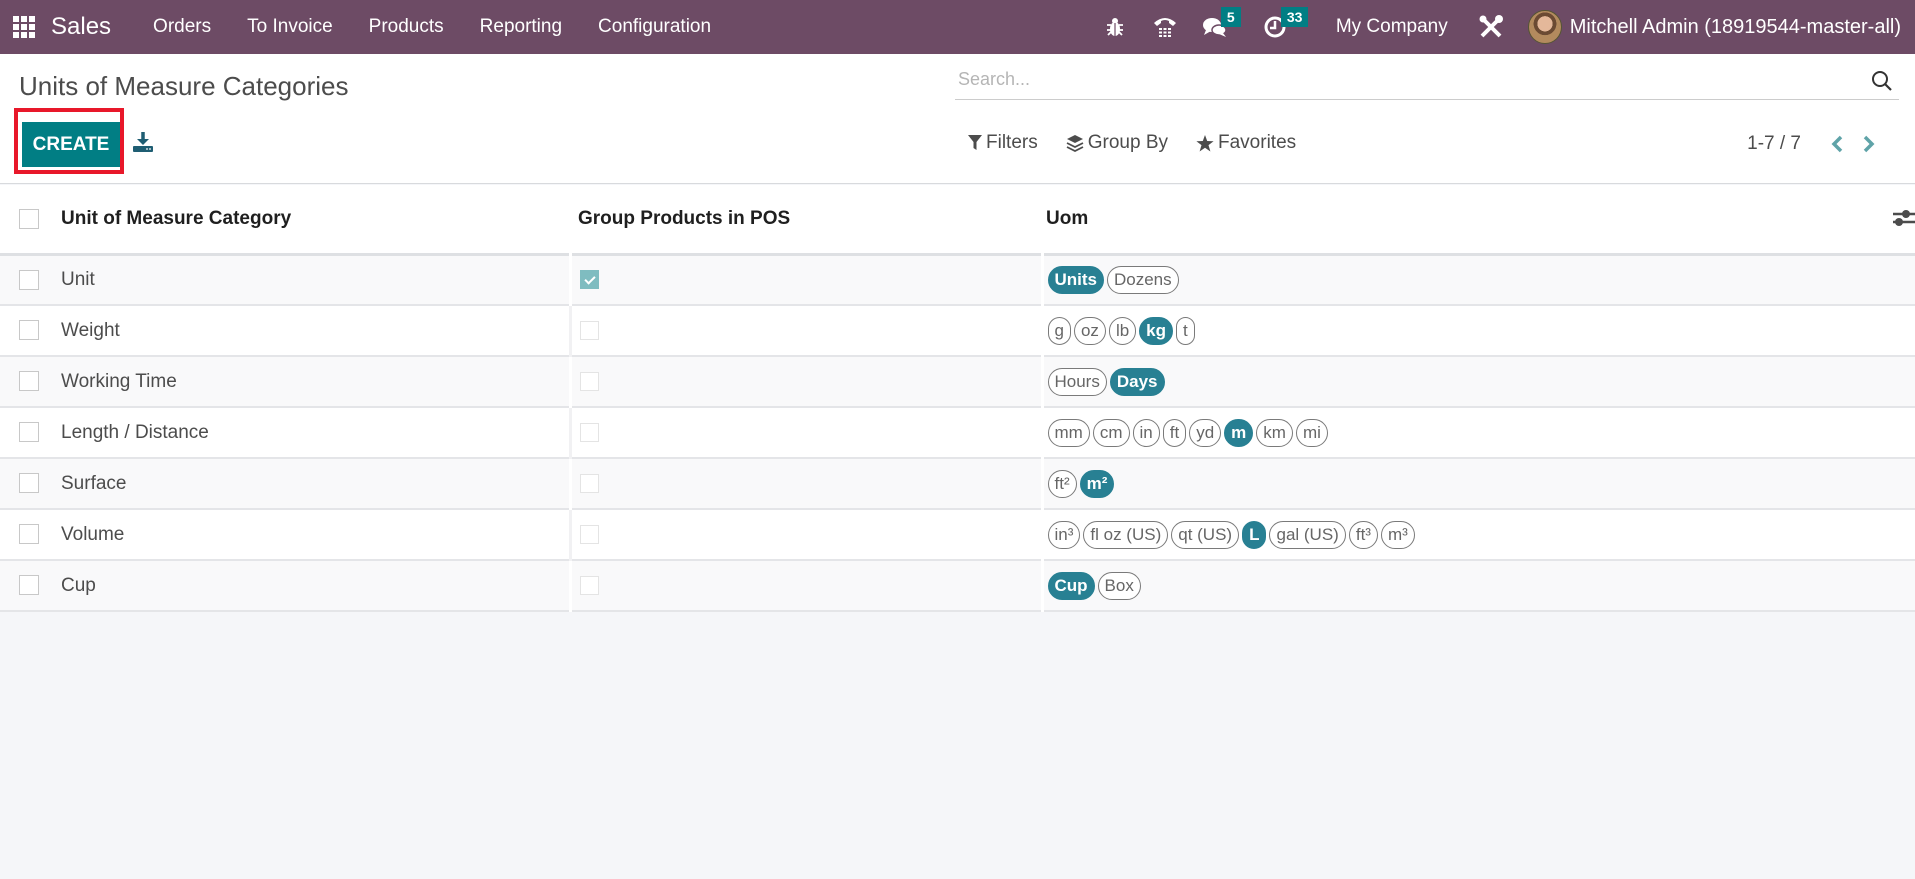  I want to click on select-all-checkbox, so click(29, 218).